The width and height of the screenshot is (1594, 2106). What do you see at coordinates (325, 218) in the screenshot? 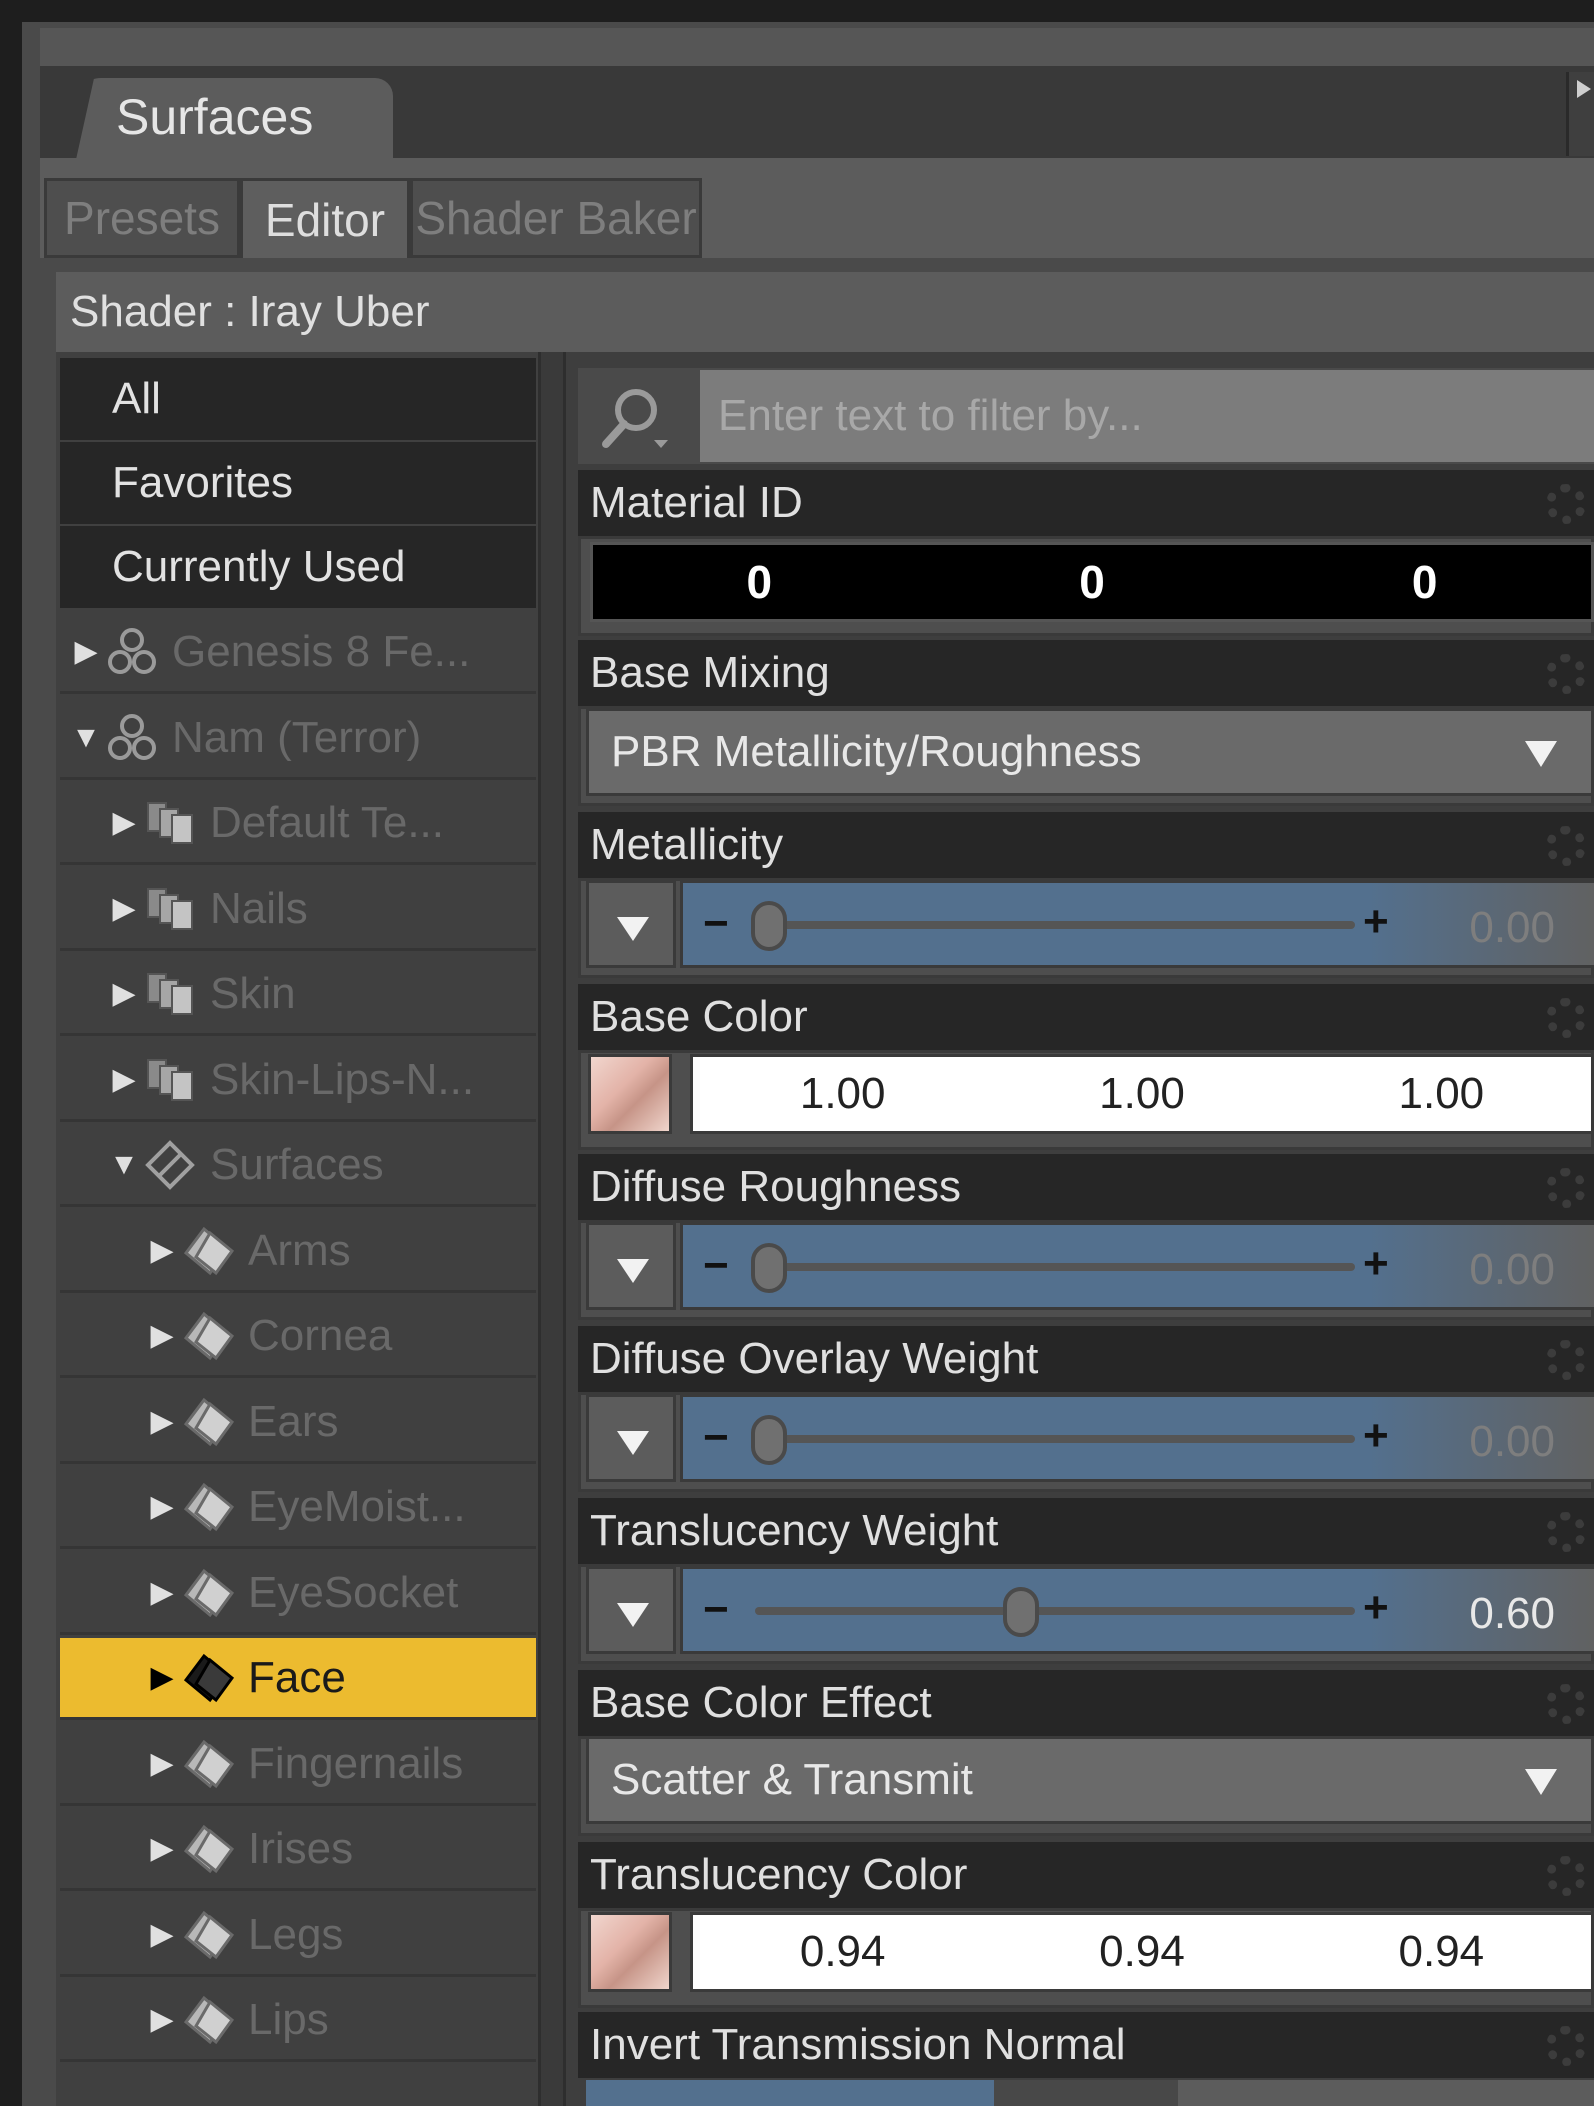
I see `tab-editor: Editor` at bounding box center [325, 218].